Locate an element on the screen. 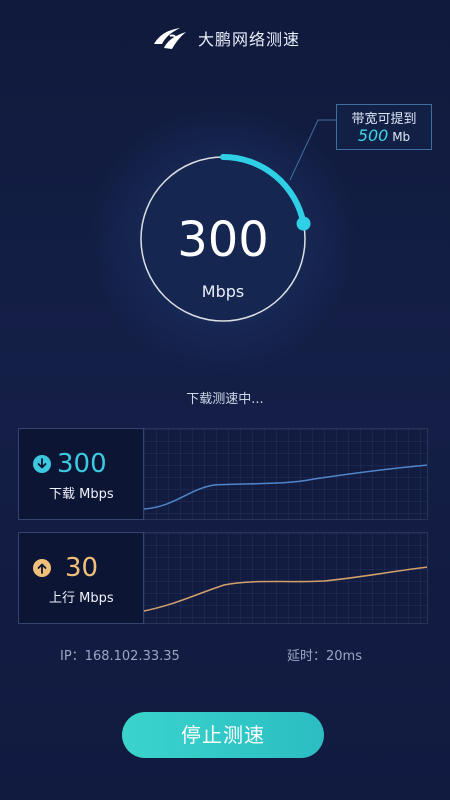  download-chart is located at coordinates (286, 474).